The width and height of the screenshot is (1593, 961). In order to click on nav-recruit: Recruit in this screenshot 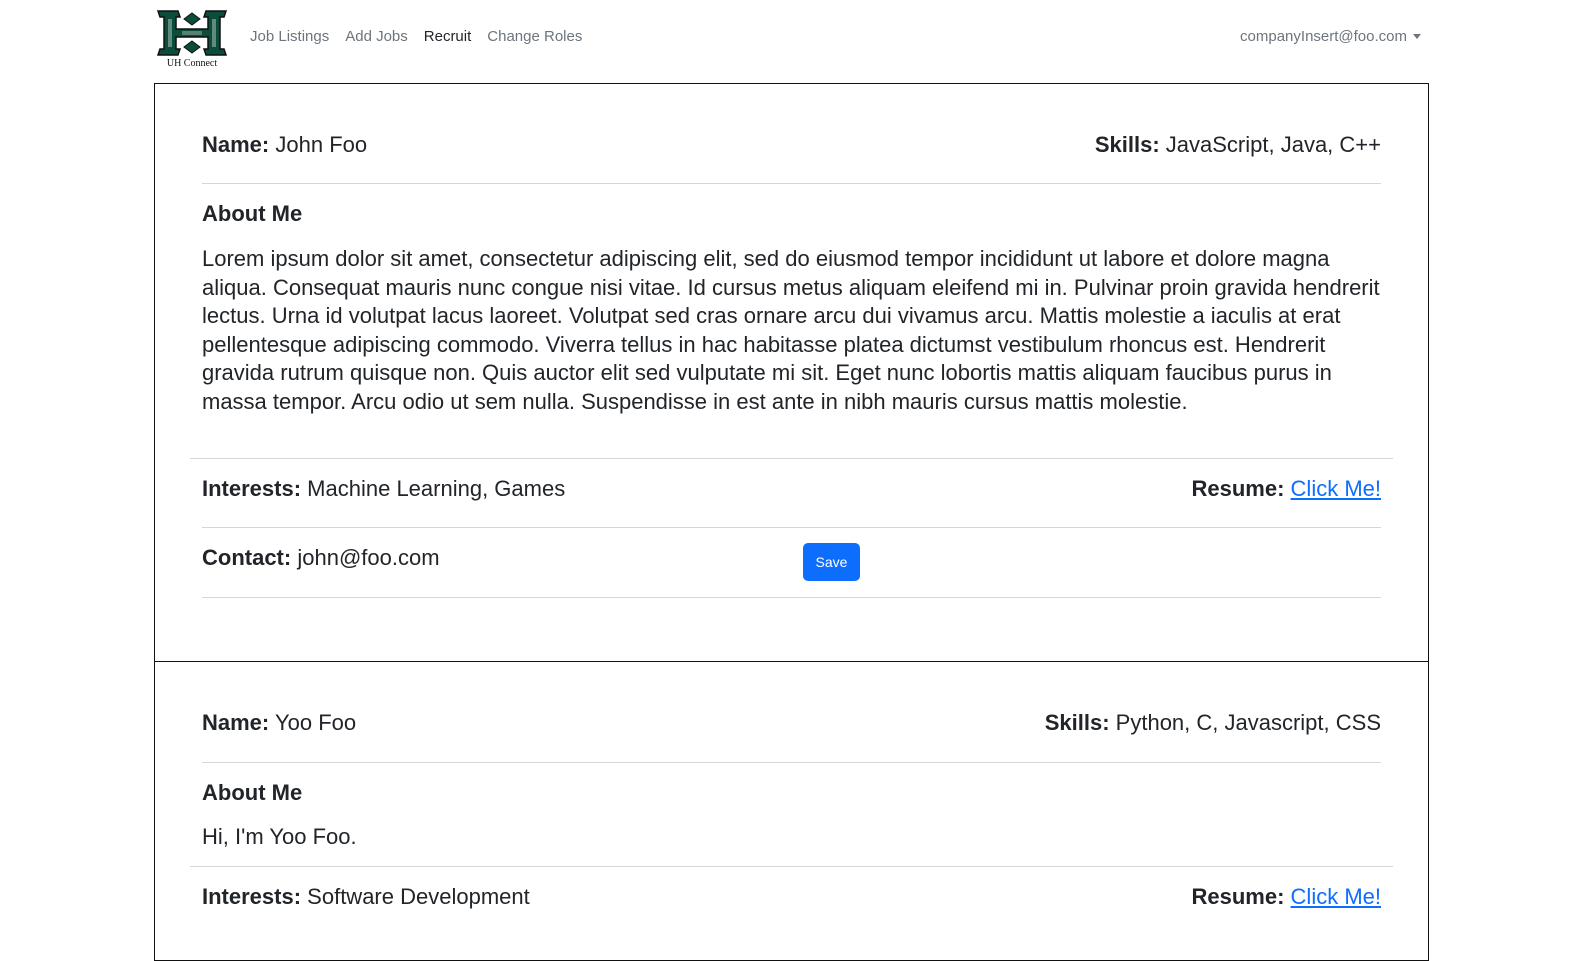, I will do `click(448, 36)`.